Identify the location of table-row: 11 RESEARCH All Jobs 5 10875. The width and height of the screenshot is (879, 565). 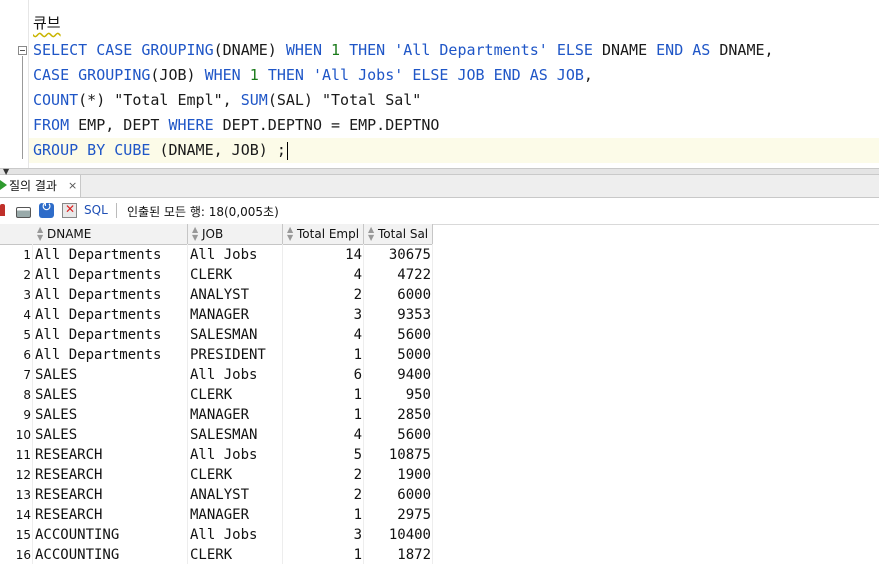
(216, 455).